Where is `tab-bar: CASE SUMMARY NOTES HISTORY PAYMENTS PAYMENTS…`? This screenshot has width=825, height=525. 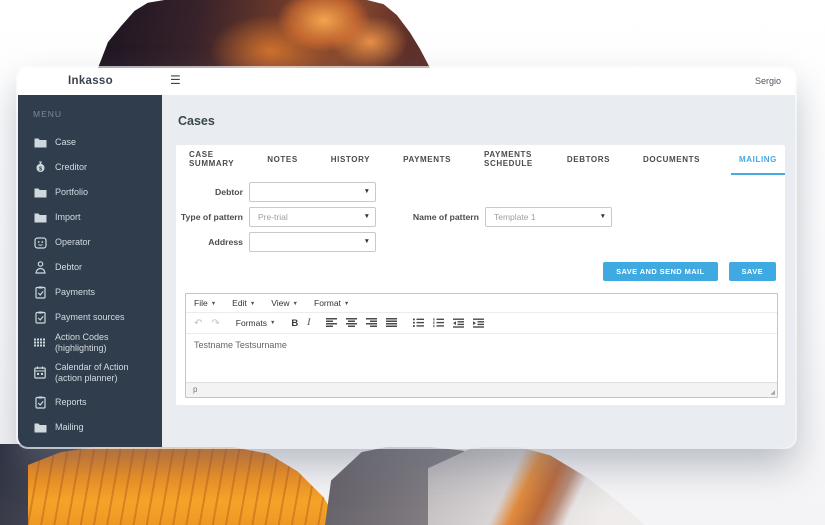 tab-bar: CASE SUMMARY NOTES HISTORY PAYMENTS PAYMENTS… is located at coordinates (480, 160).